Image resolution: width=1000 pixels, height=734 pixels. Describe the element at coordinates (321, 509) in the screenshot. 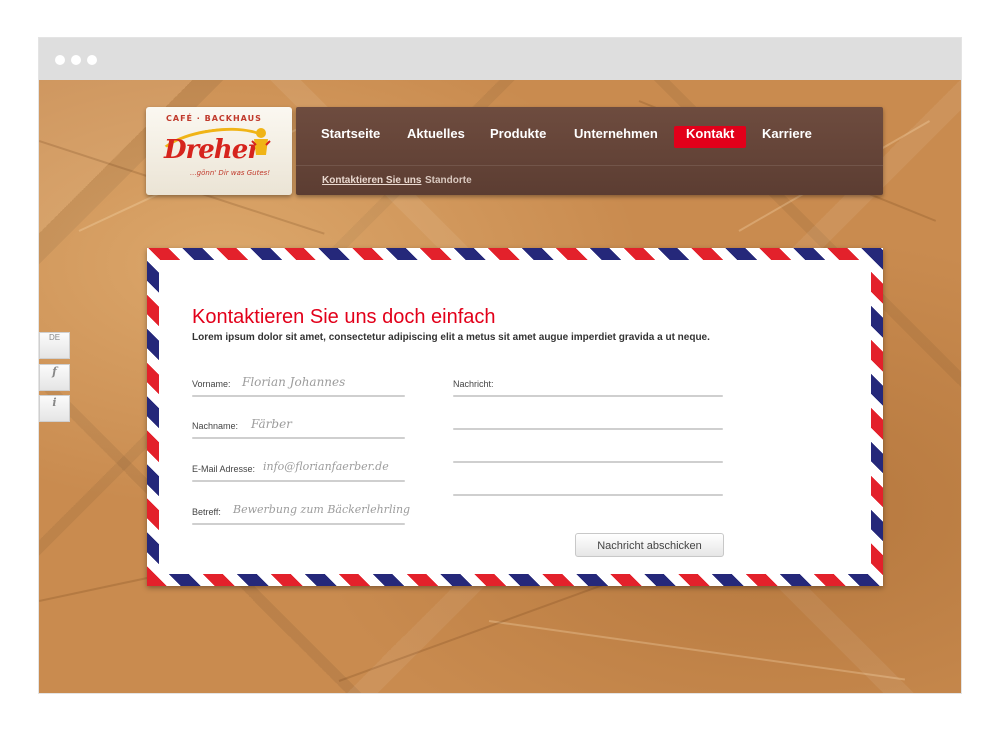

I see `subject-input: Bewerbung zum Bäckerlehrling` at that location.